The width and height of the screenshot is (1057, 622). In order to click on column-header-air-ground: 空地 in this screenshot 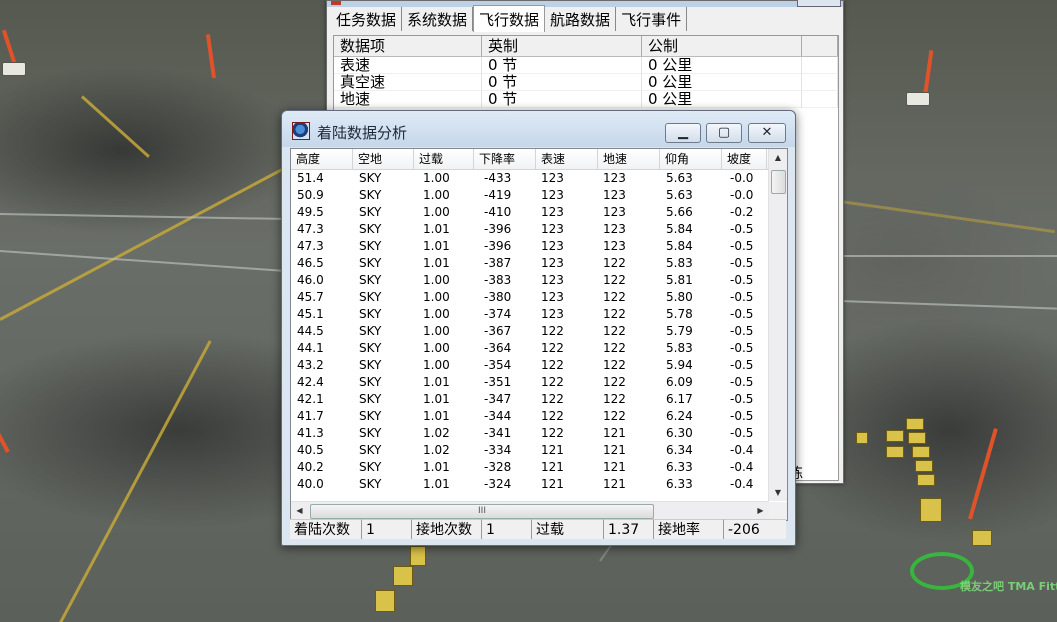, I will do `click(383, 159)`.